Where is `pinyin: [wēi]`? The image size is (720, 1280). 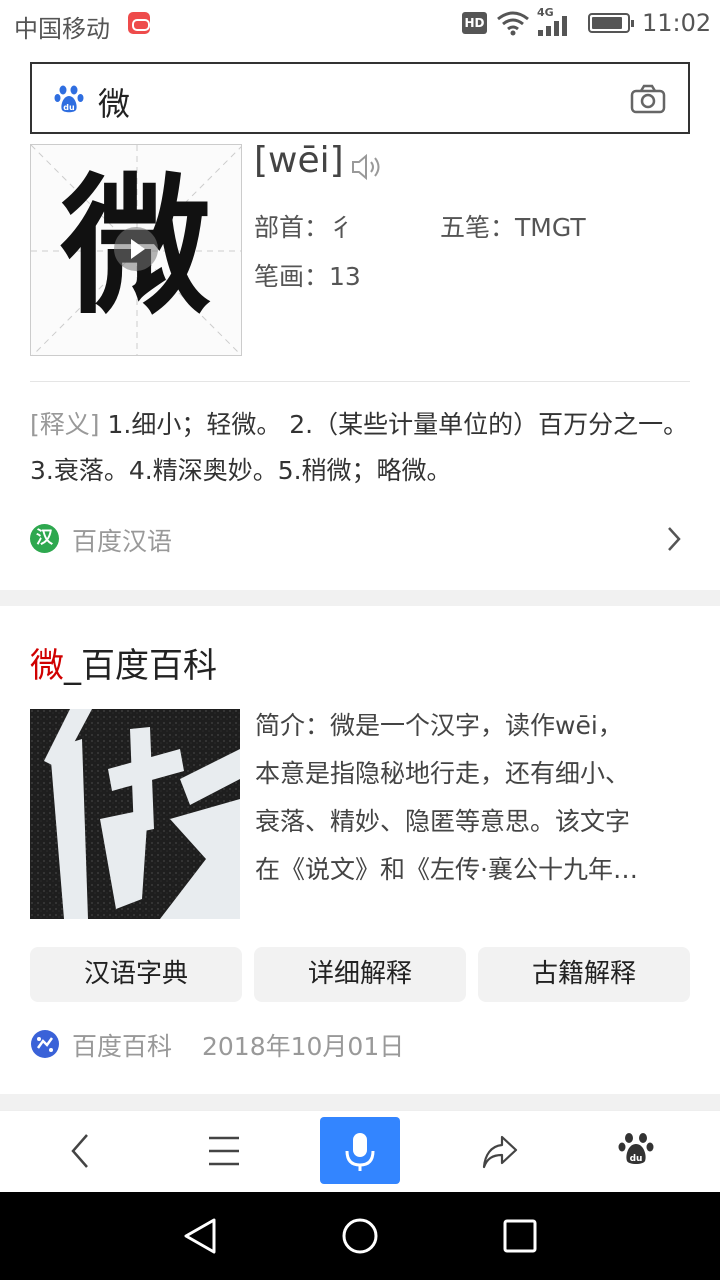 pinyin: [wēi] is located at coordinates (299, 160).